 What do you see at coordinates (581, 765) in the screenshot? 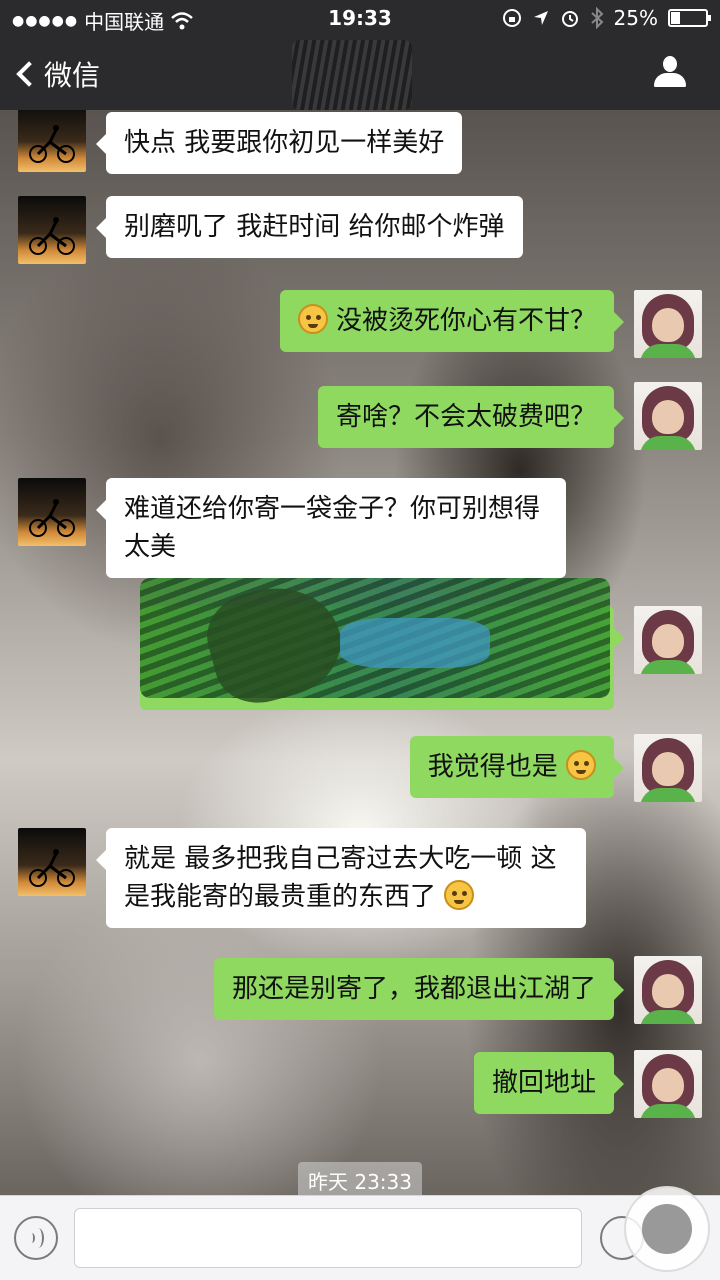
I see `dazed-emoji-icon` at bounding box center [581, 765].